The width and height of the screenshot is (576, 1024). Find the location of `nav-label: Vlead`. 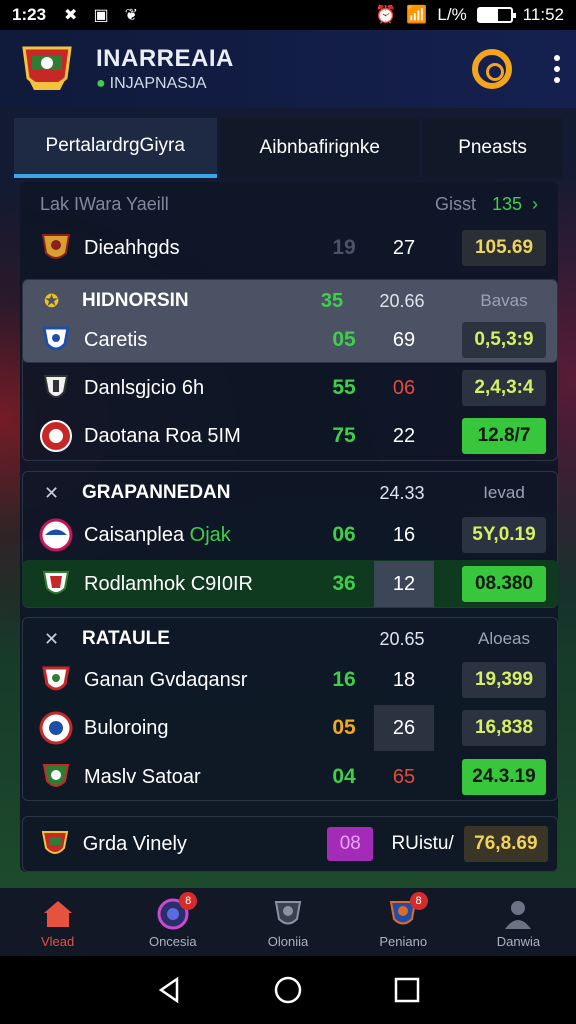

nav-label: Vlead is located at coordinates (57, 941).